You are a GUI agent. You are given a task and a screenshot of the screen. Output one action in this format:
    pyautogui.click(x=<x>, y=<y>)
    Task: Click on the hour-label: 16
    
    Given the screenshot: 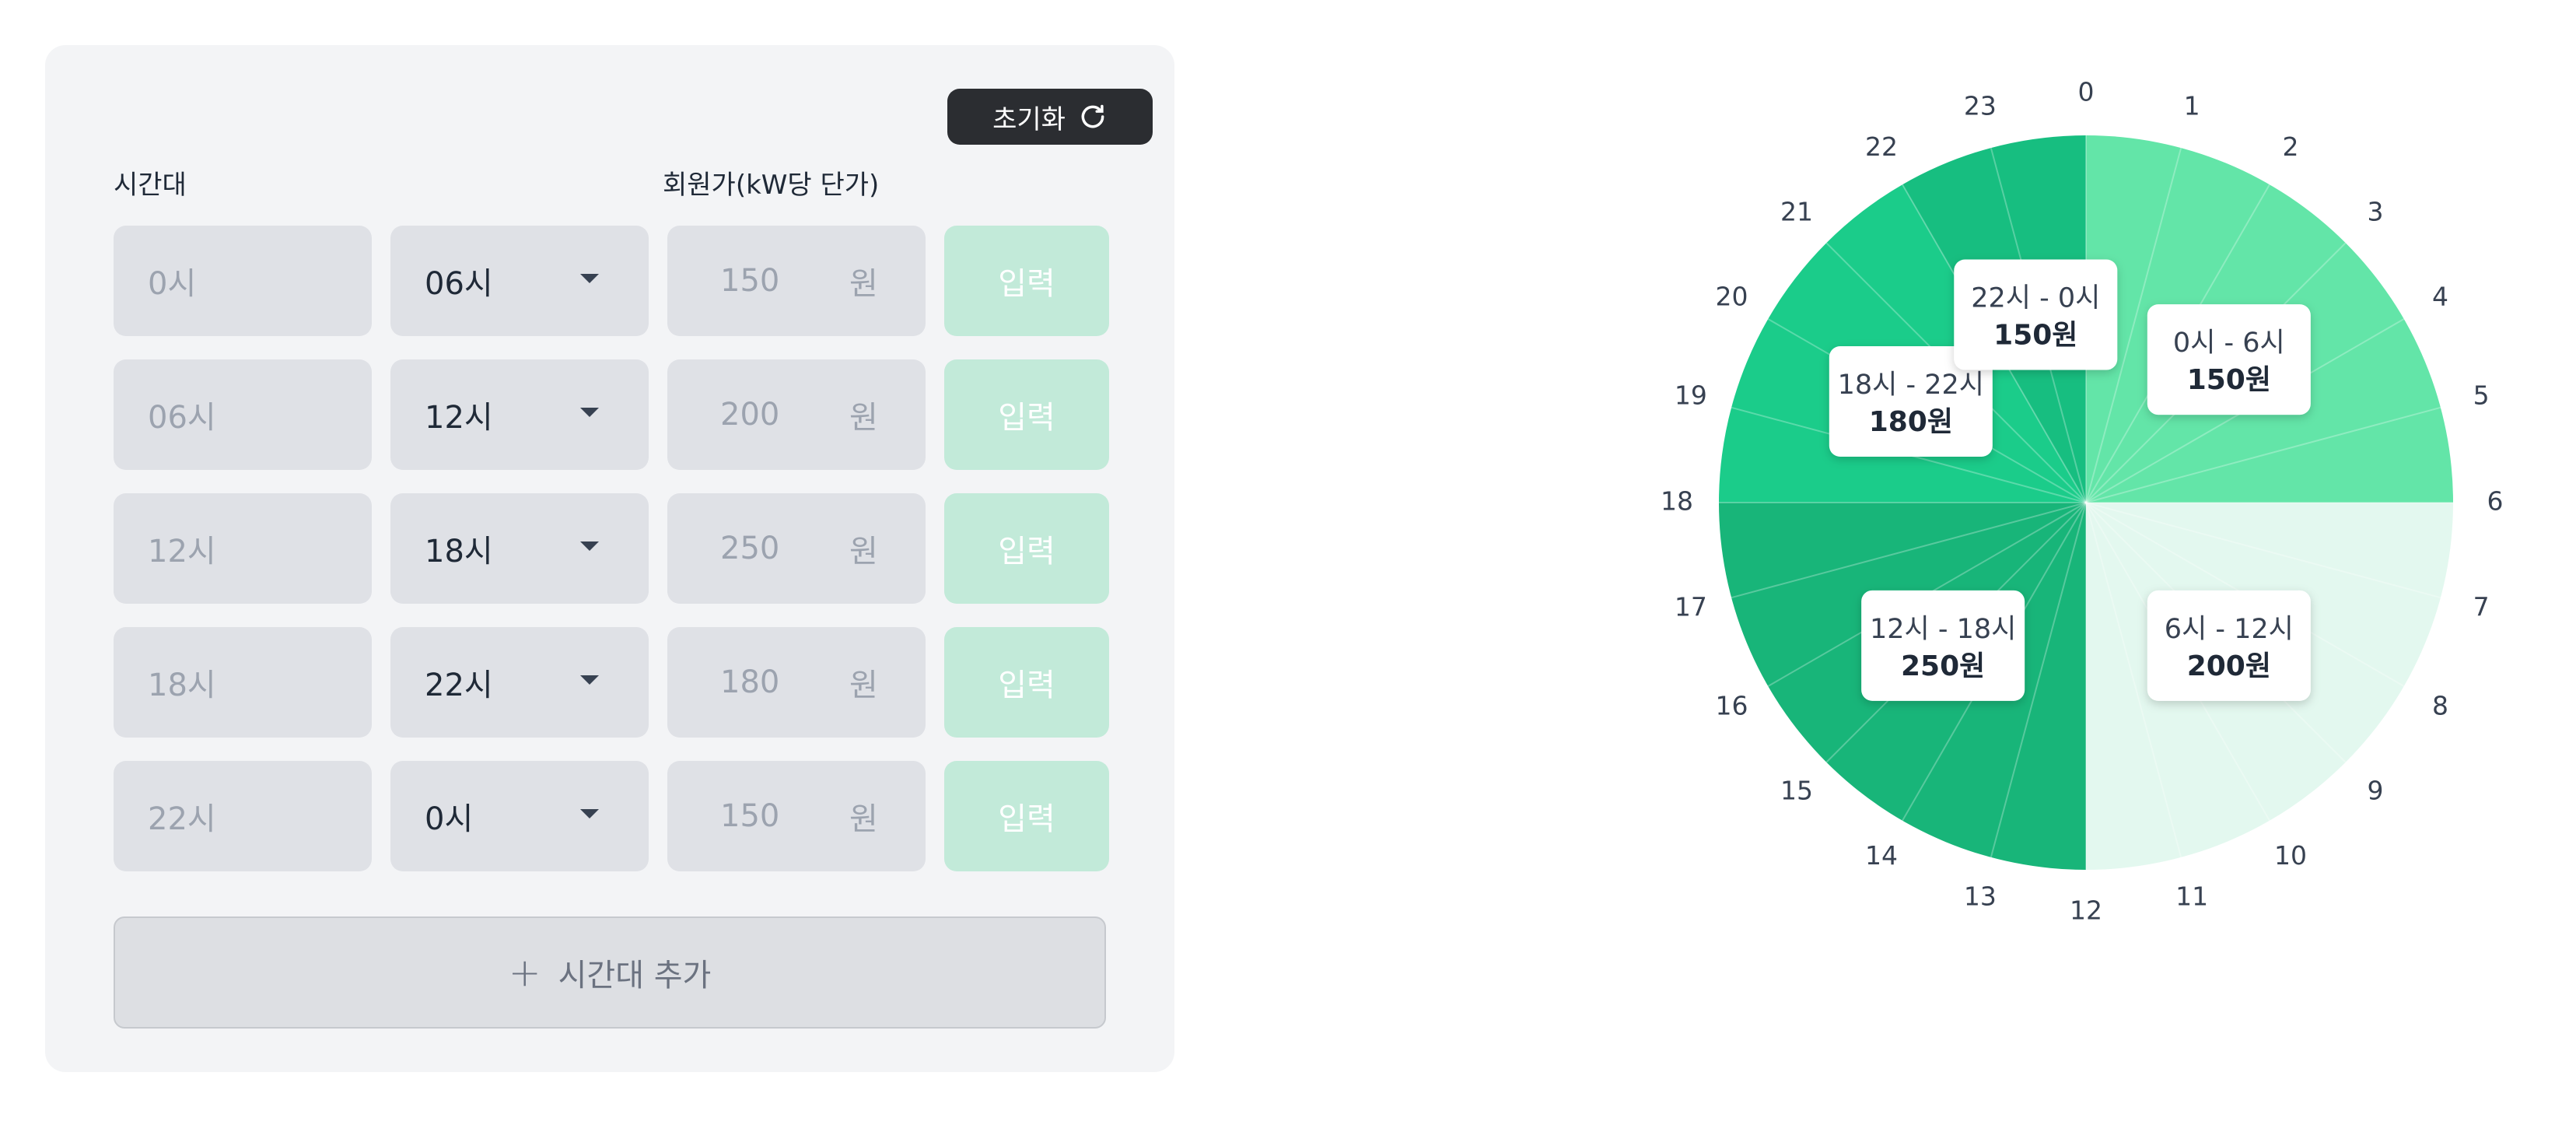 What is the action you would take?
    pyautogui.click(x=1731, y=706)
    